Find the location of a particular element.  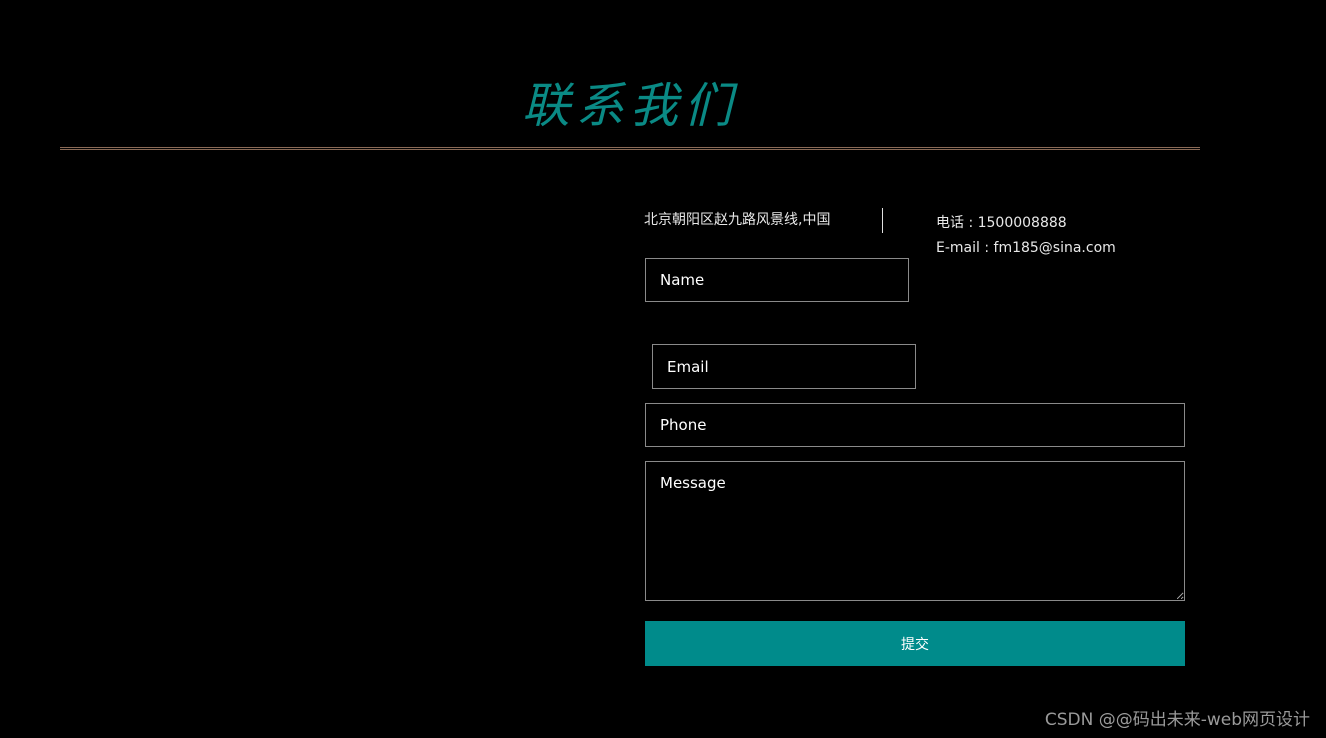

watermark-text: CSDN @@码出未来-web网页设计 is located at coordinates (1177, 720).